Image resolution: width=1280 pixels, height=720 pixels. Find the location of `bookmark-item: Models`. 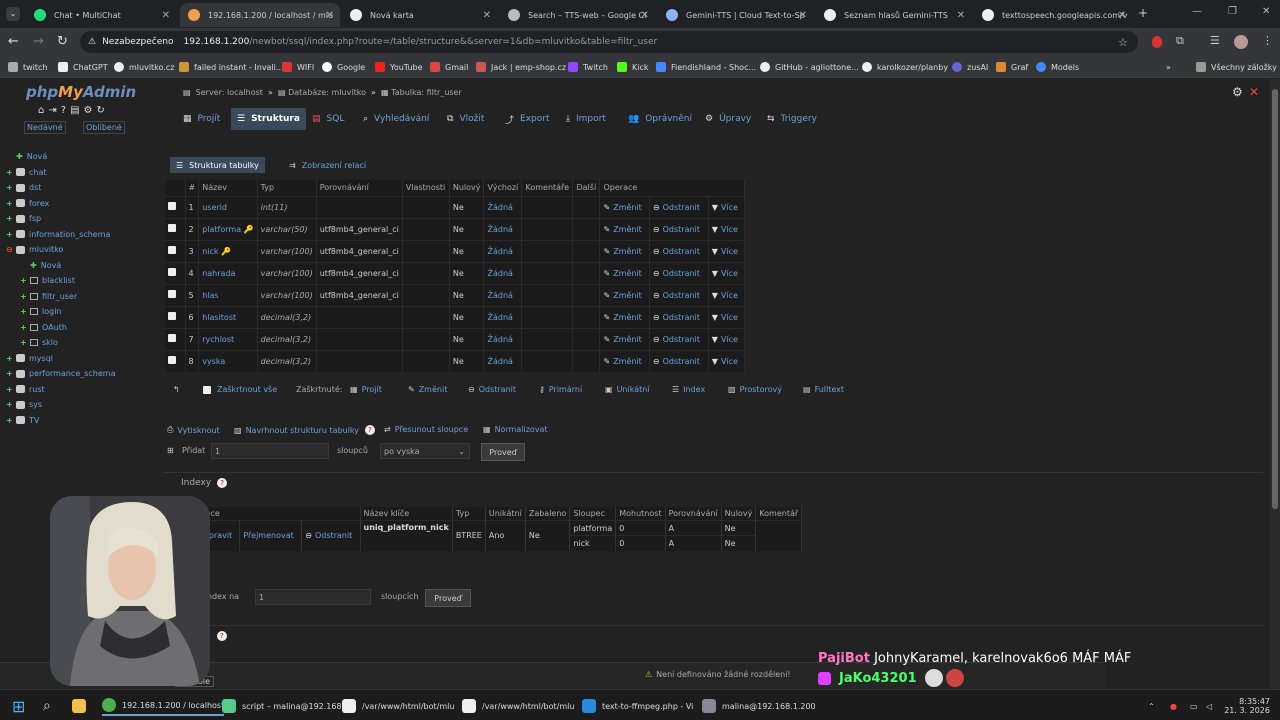

bookmark-item: Models is located at coordinates (1057, 67).